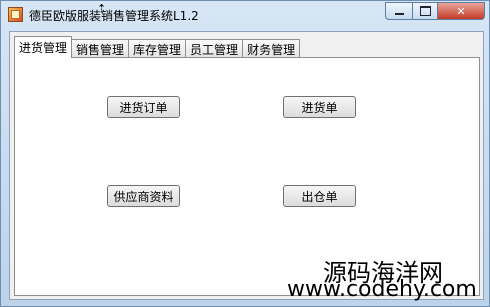 This screenshot has width=490, height=307. What do you see at coordinates (43, 47) in the screenshot?
I see `tab-purchase-management: 进货管理` at bounding box center [43, 47].